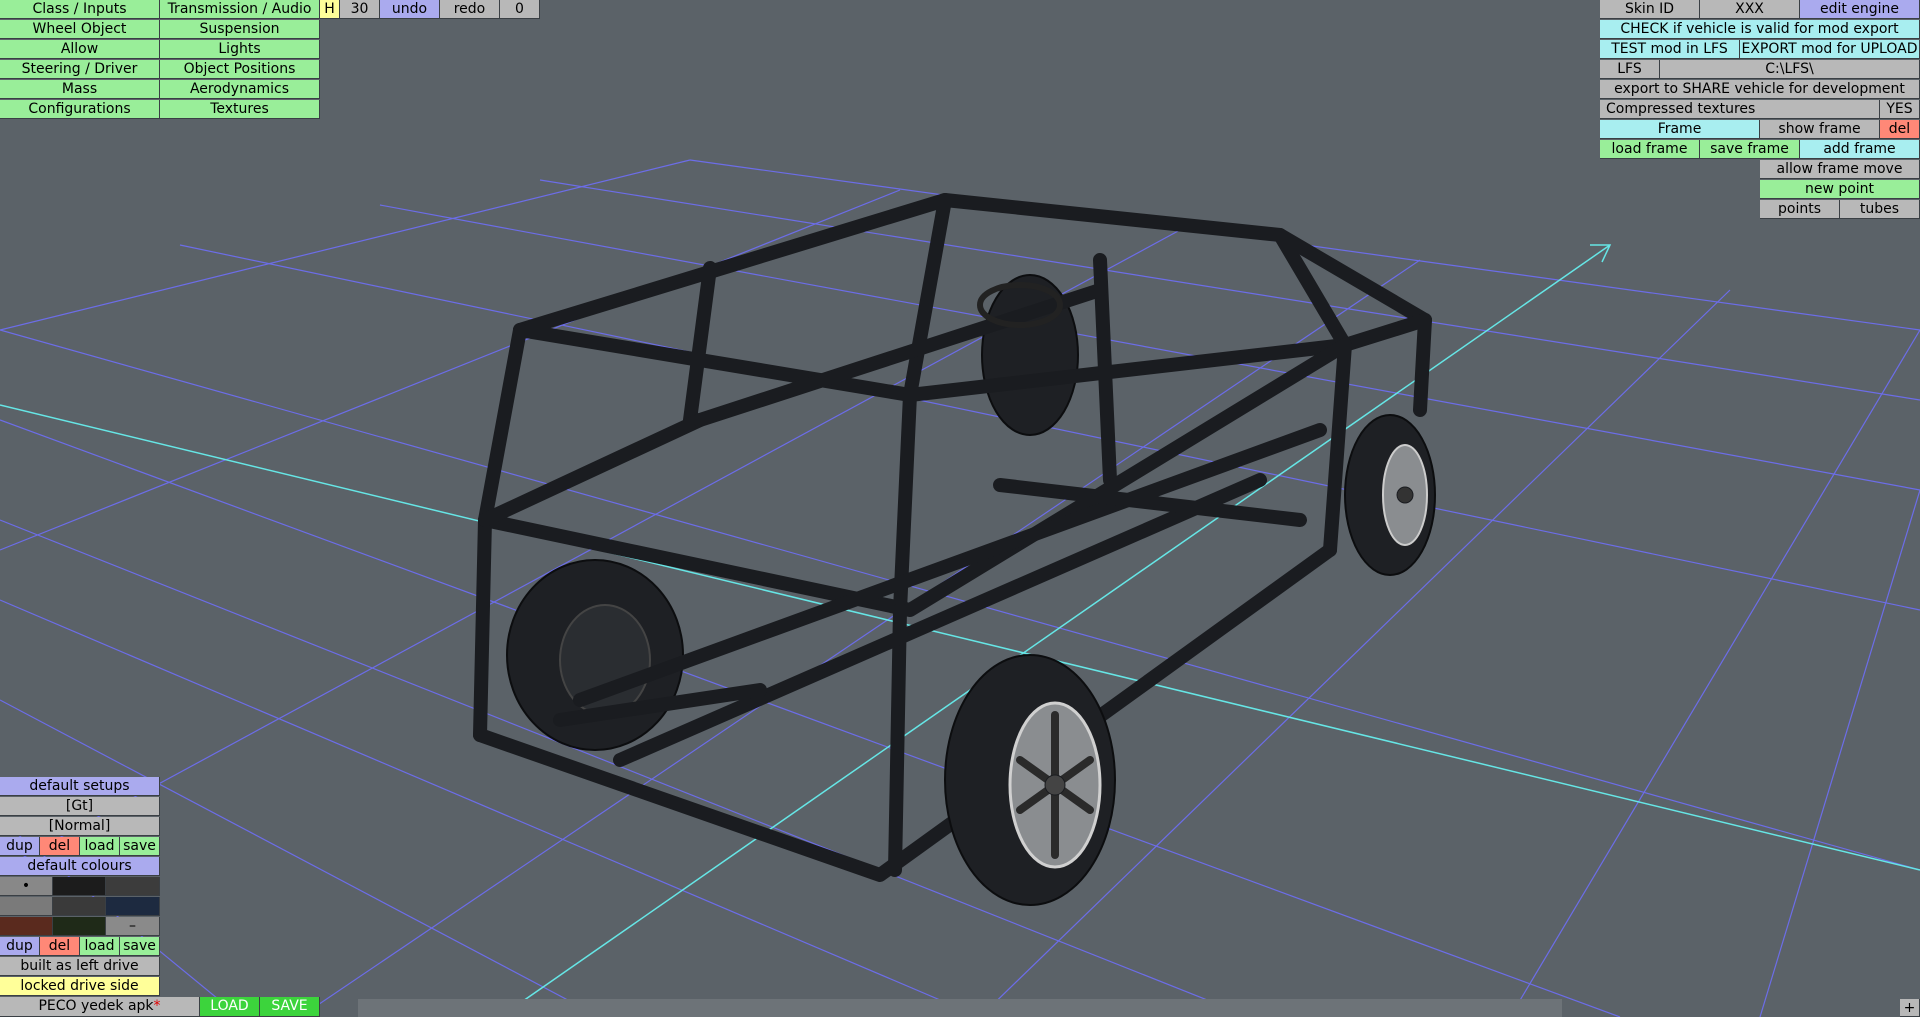 The height and width of the screenshot is (1017, 1920). Describe the element at coordinates (410, 9) in the screenshot. I see `undo-button: undo` at that location.